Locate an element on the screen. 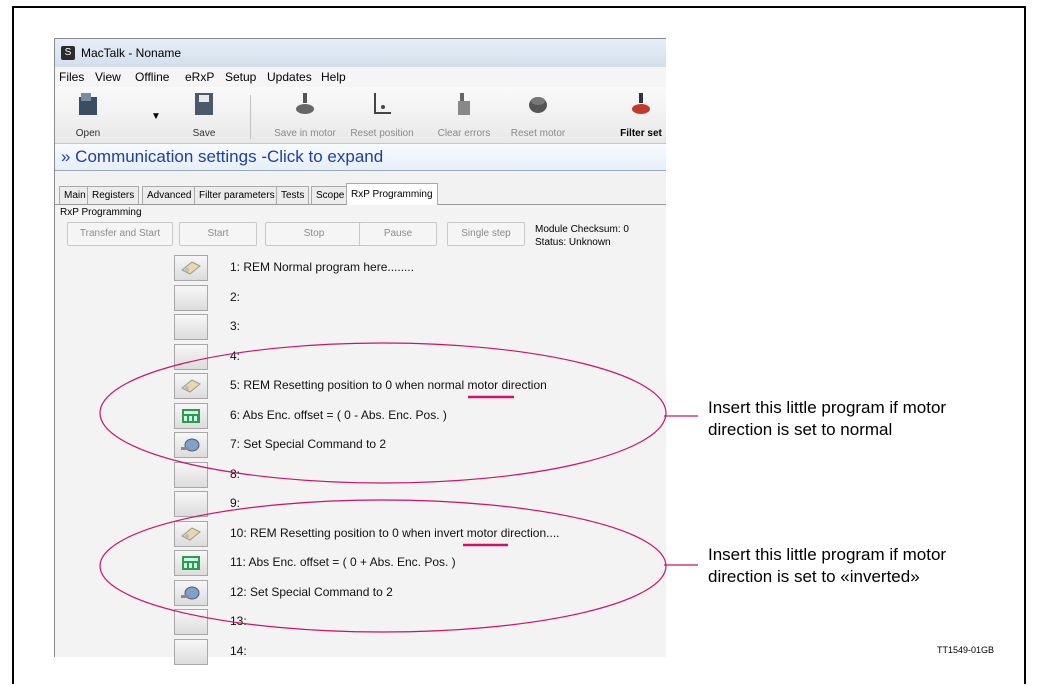 This screenshot has height=686, width=1040. highlight-ellipse-normal is located at coordinates (383, 413).